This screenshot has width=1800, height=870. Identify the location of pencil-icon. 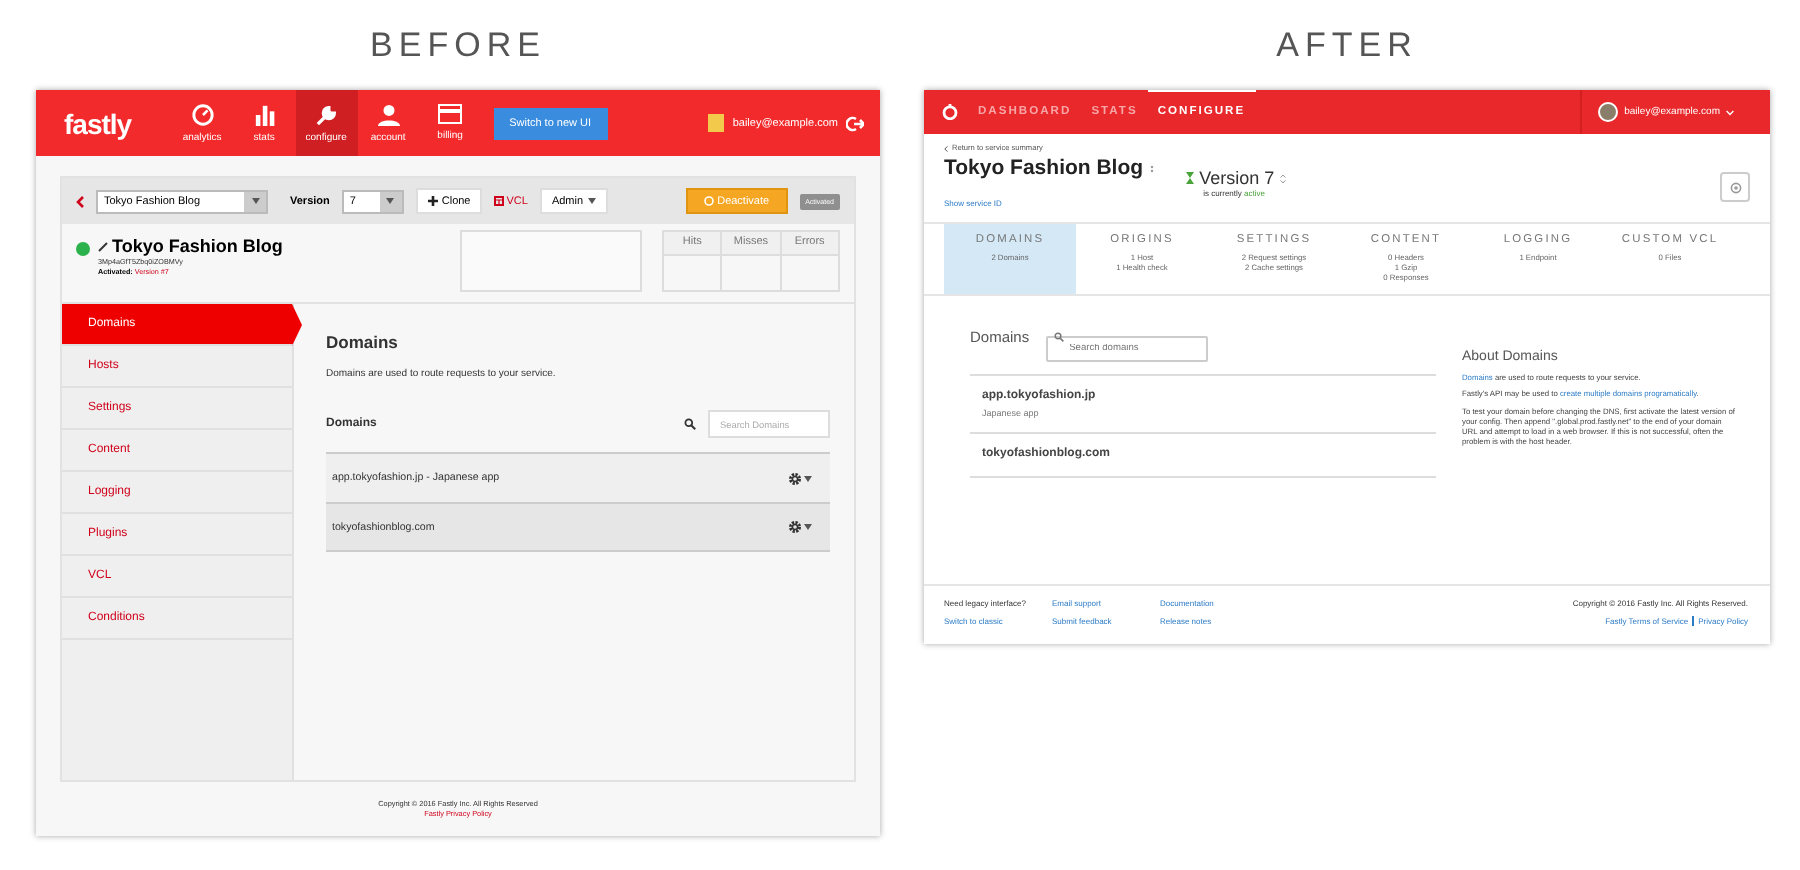
(103, 246).